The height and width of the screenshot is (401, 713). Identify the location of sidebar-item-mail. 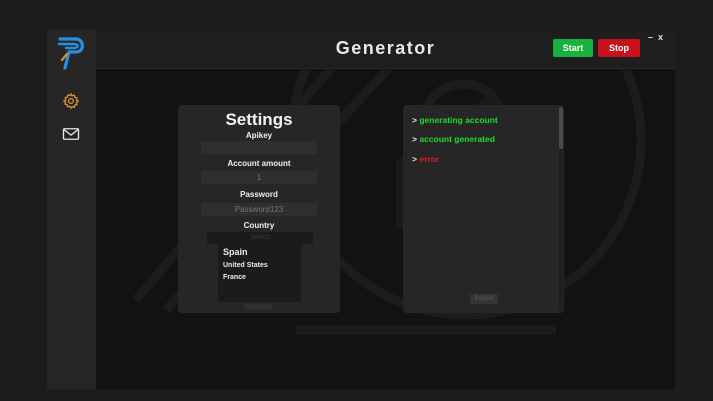
(71, 134).